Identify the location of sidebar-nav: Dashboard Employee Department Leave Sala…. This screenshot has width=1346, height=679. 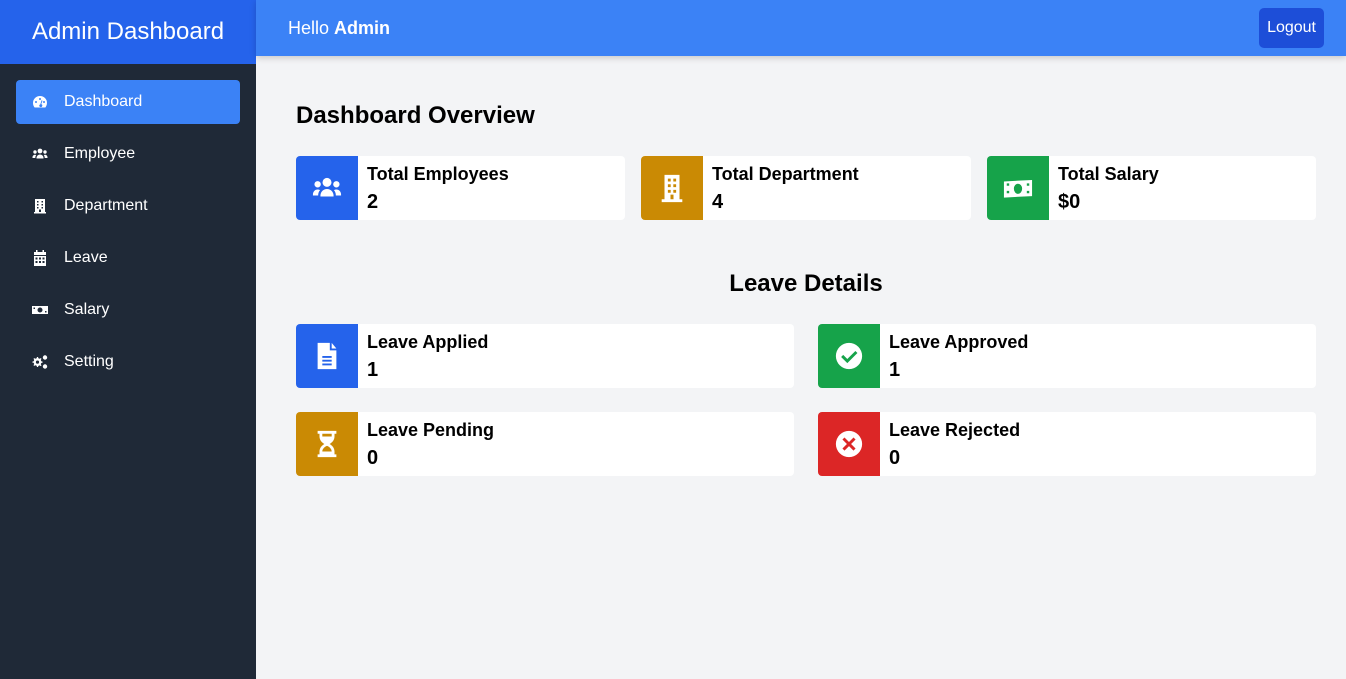
(128, 236).